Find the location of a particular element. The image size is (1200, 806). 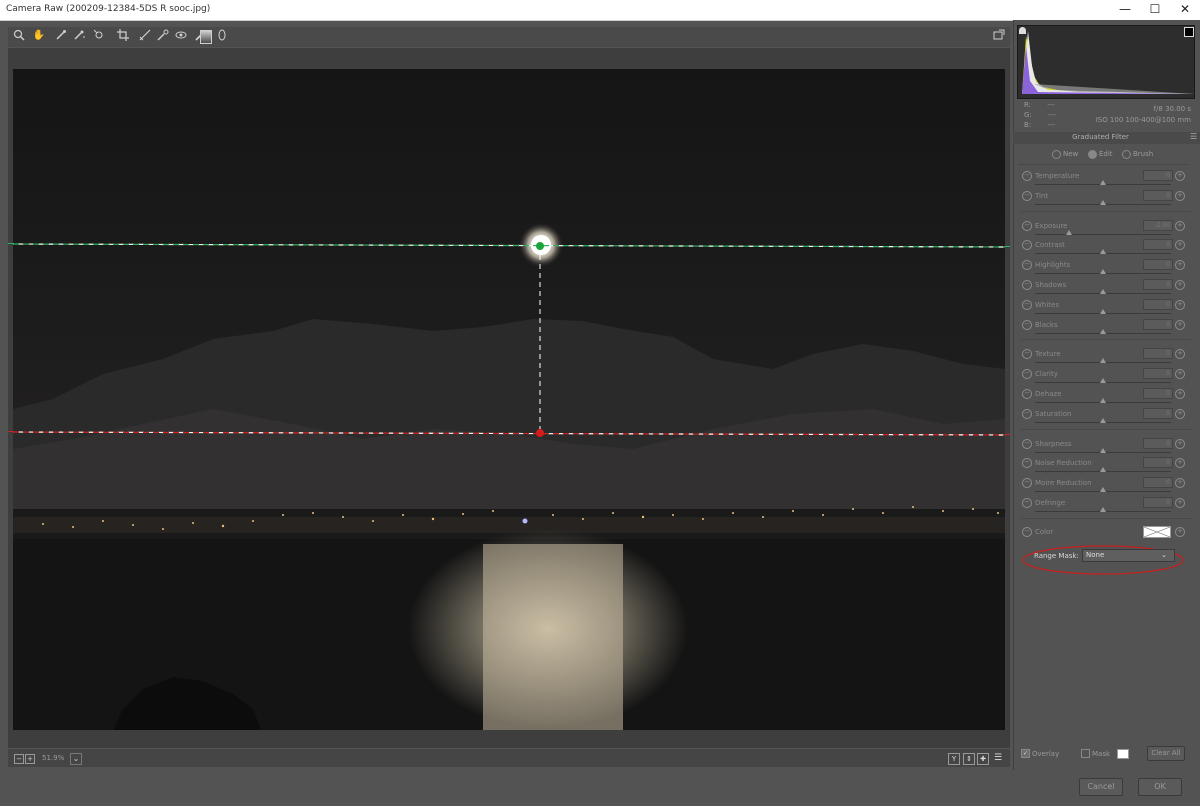

maximize-button: ☐ is located at coordinates (1155, 9).